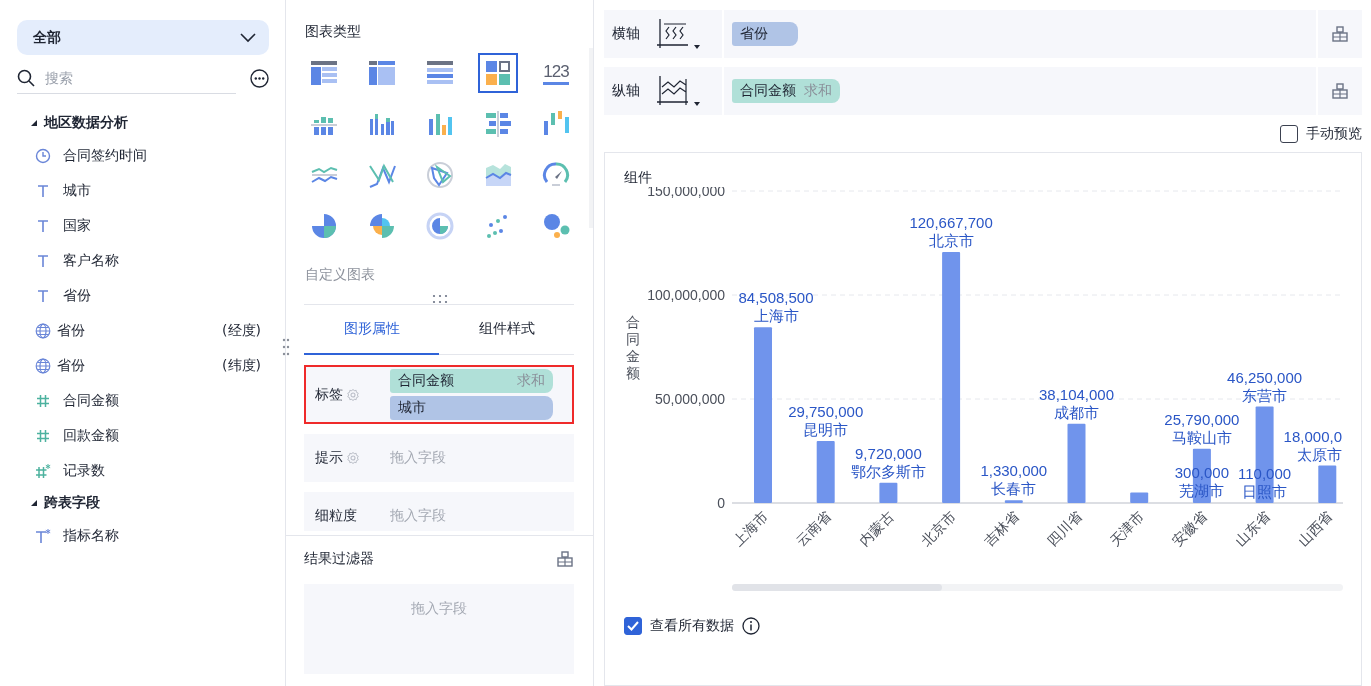 The height and width of the screenshot is (686, 1371). What do you see at coordinates (721, 503) in the screenshot?
I see `y-tick-label: 0` at bounding box center [721, 503].